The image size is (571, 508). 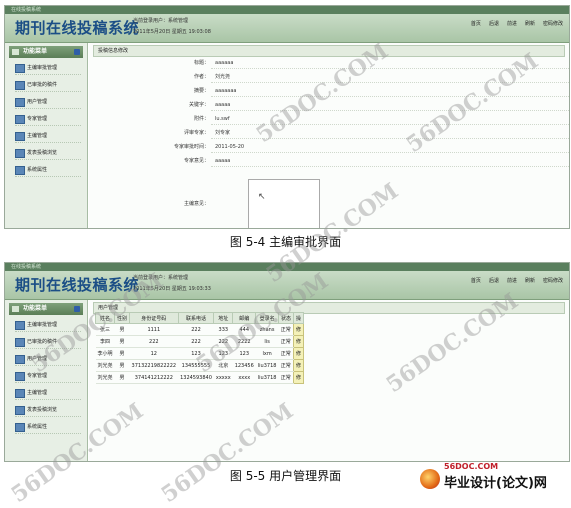 What do you see at coordinates (329, 51) in the screenshot?
I see `panel-title: 投稿信息修改` at bounding box center [329, 51].